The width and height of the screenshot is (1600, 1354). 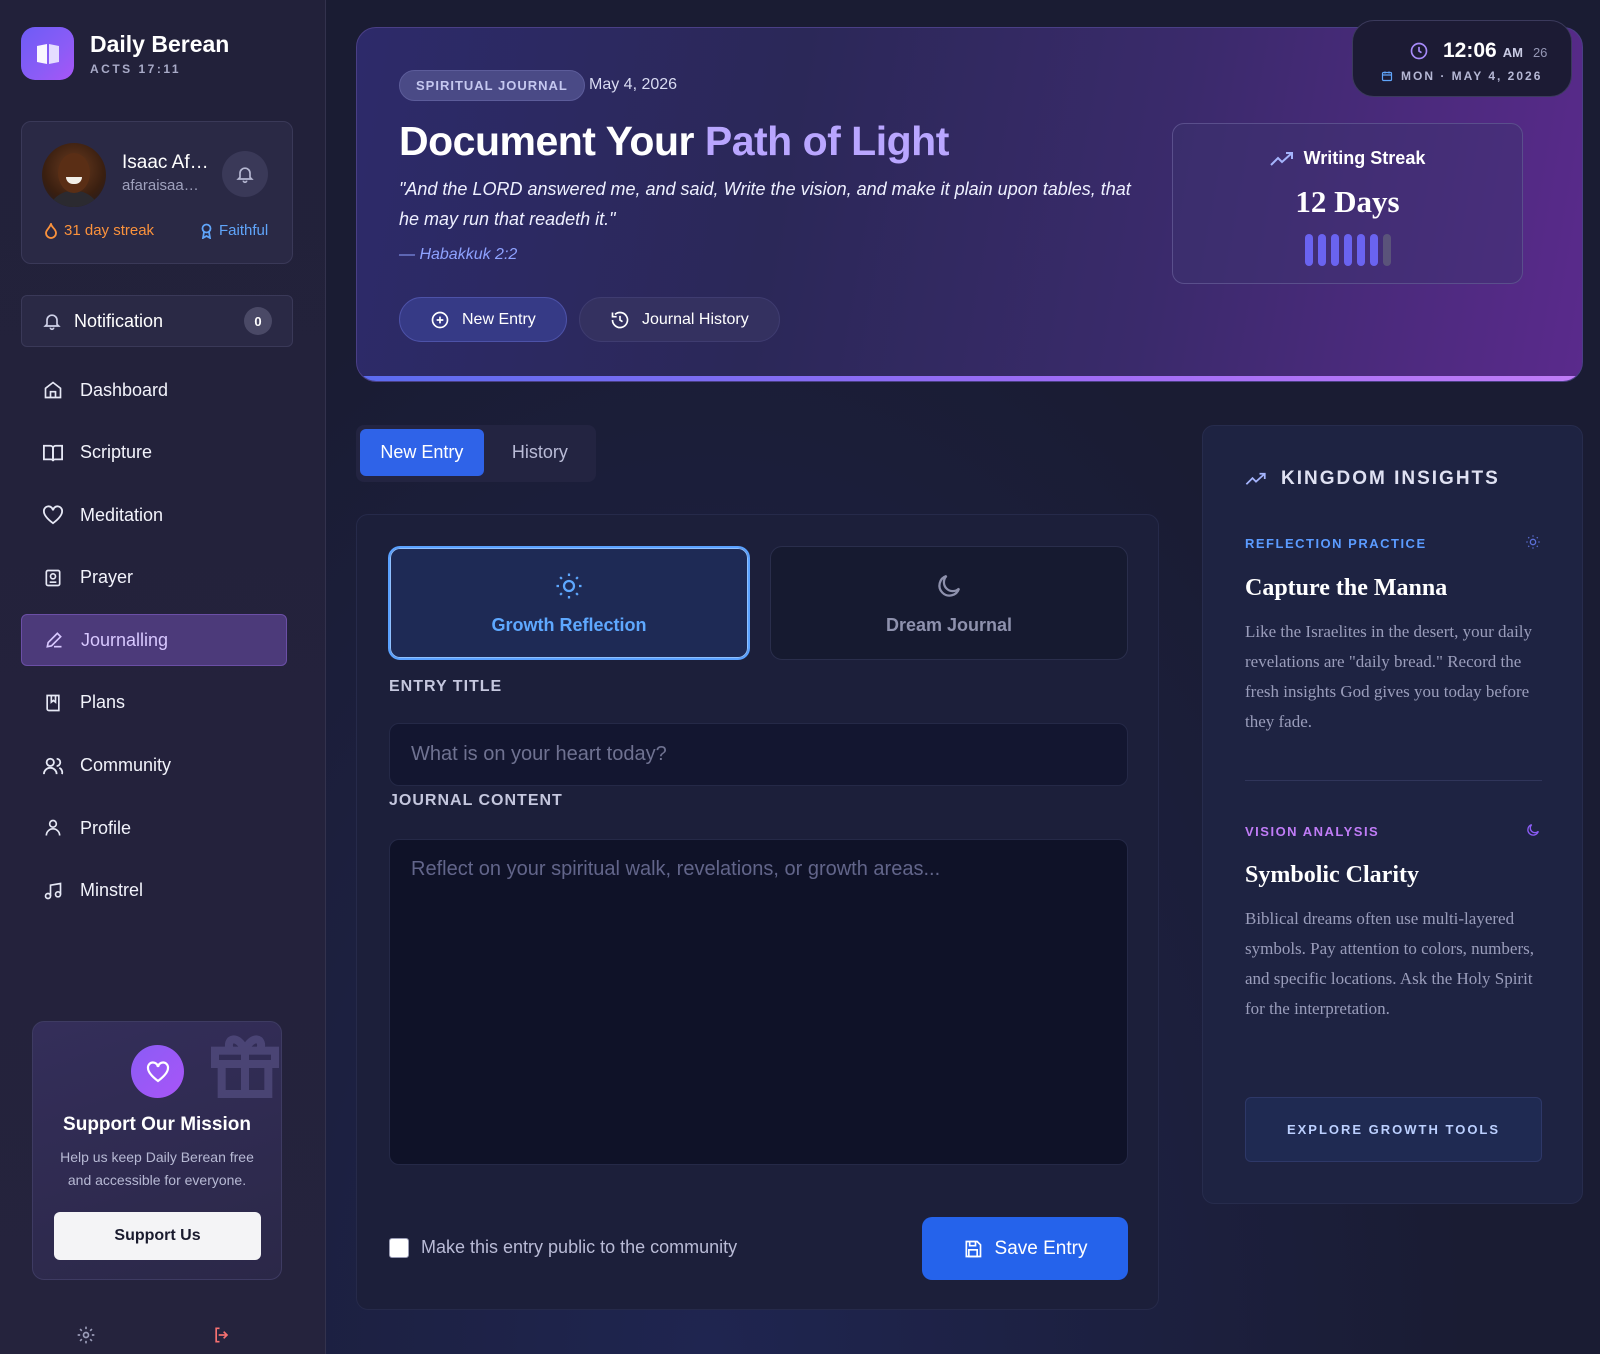 What do you see at coordinates (53, 828) in the screenshot?
I see `user-icon` at bounding box center [53, 828].